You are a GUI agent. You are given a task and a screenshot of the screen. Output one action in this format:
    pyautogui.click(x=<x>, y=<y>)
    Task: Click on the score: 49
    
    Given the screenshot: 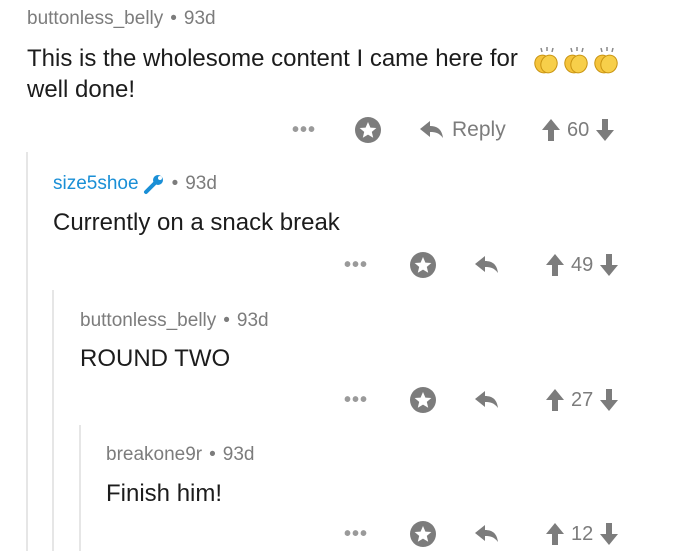 What is the action you would take?
    pyautogui.click(x=582, y=264)
    